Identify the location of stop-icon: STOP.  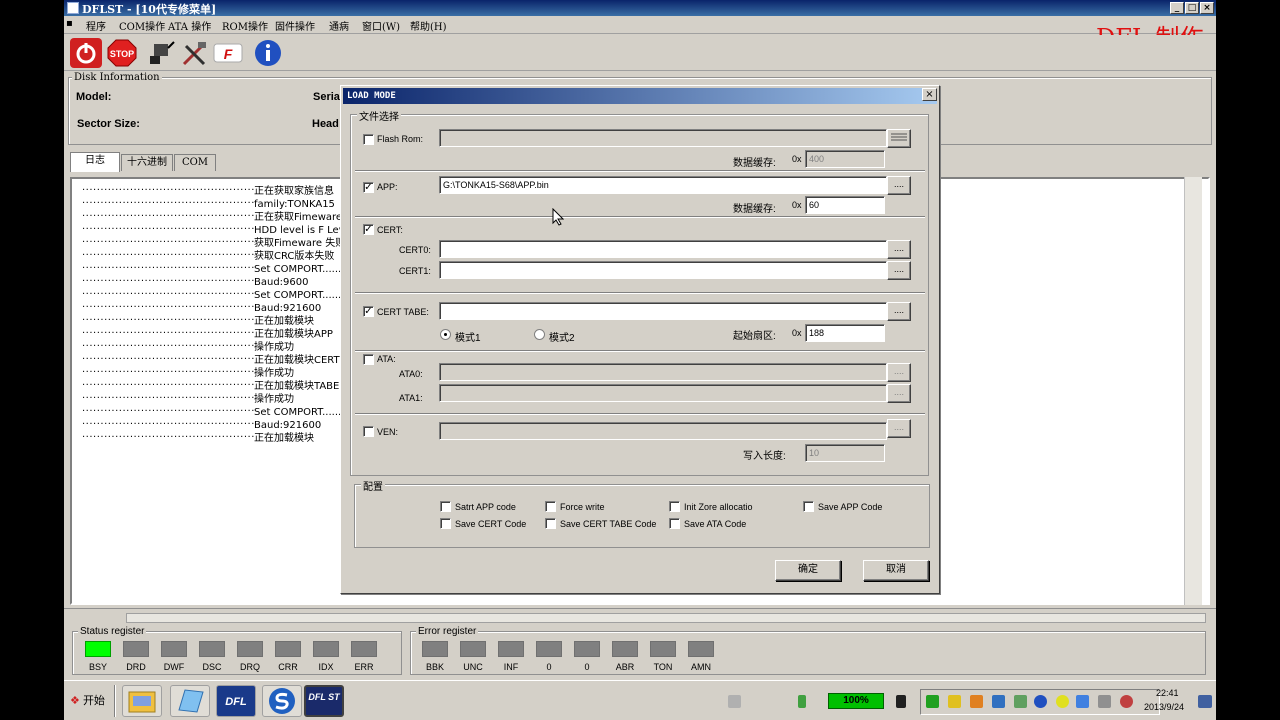
(122, 53).